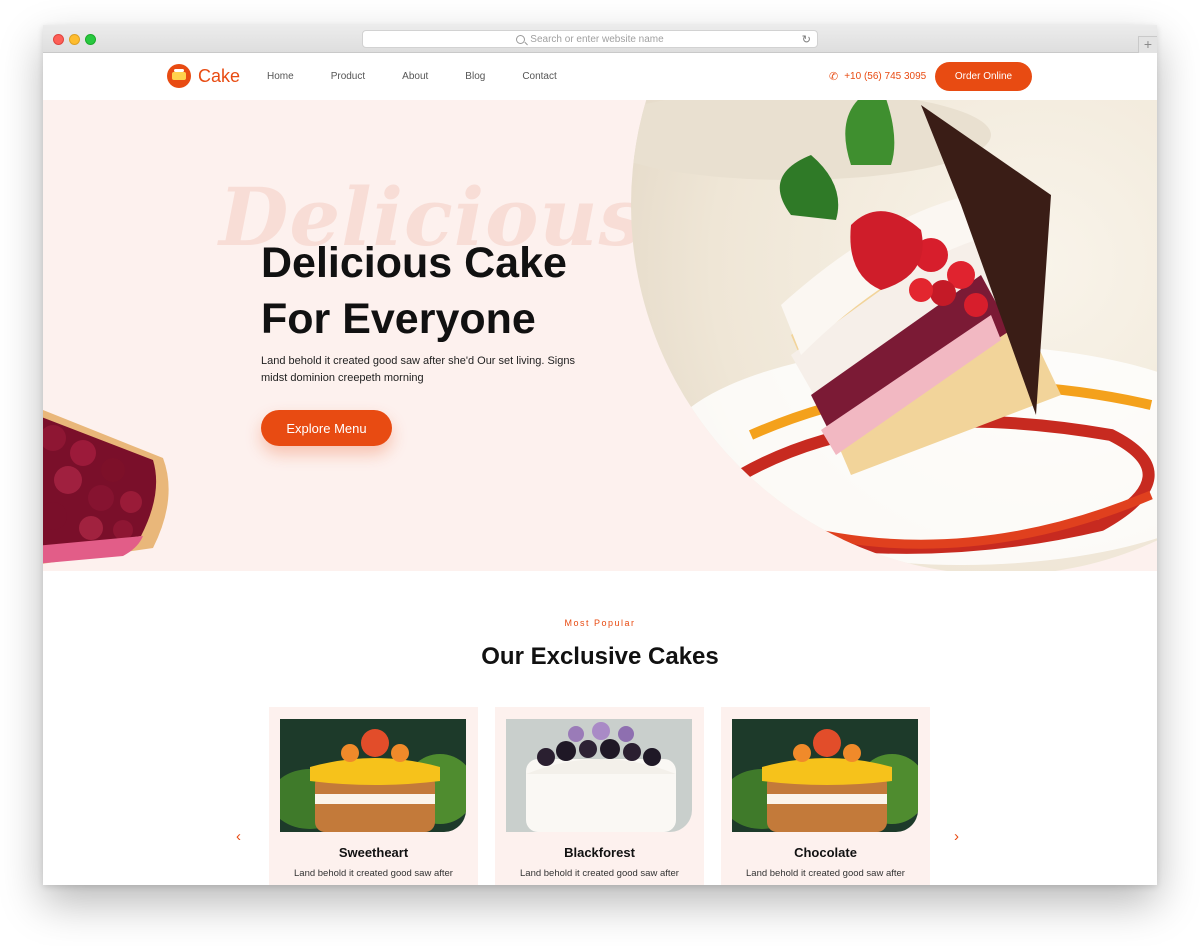  What do you see at coordinates (58, 39) in the screenshot?
I see `close-window-icon` at bounding box center [58, 39].